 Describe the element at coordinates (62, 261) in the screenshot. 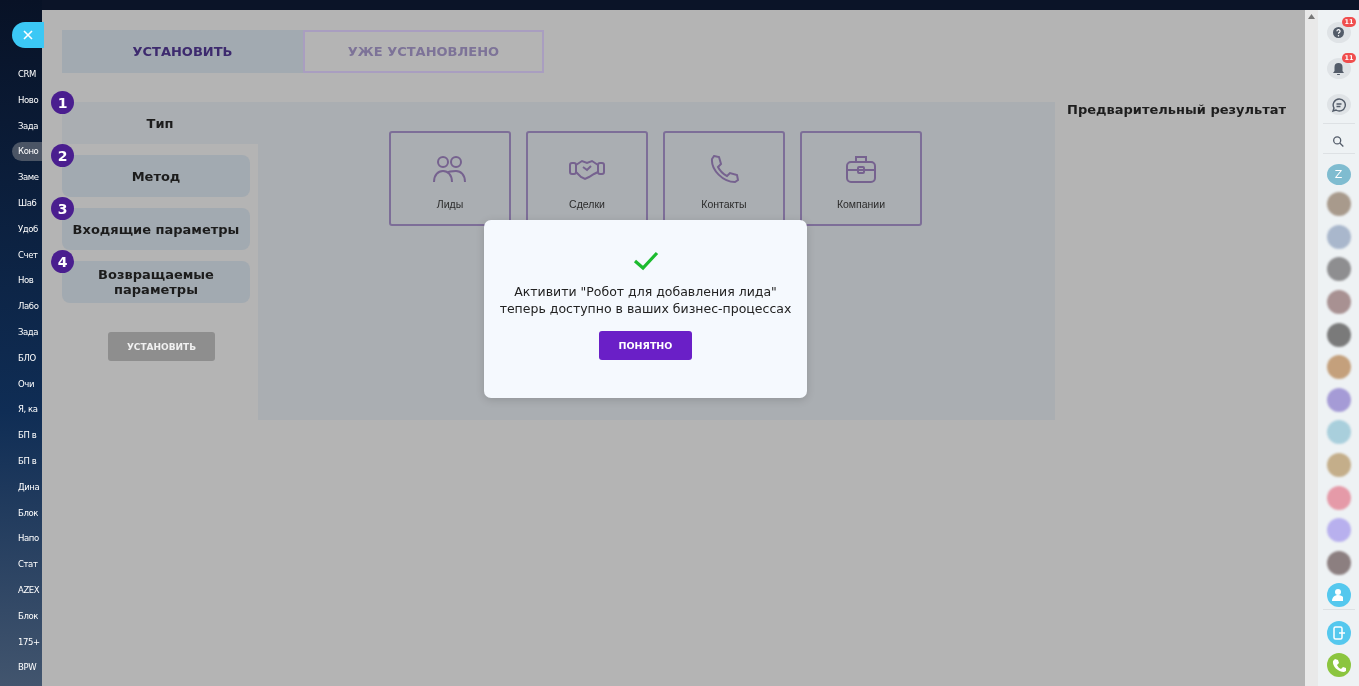

I see `step-number-badge: 4` at that location.